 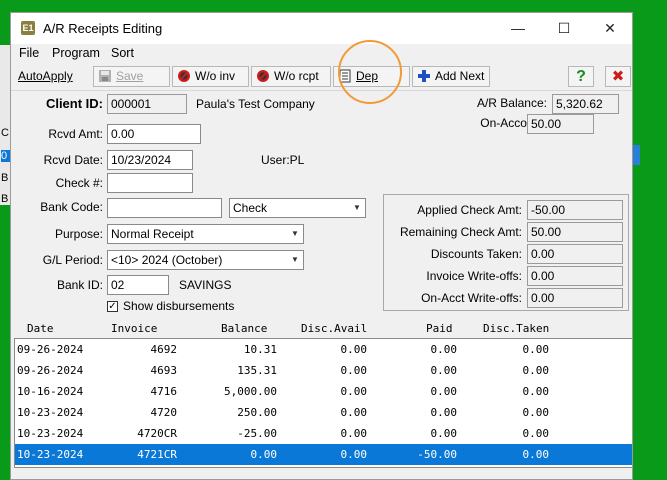 I want to click on bank-id-label: Bank ID:, so click(x=79, y=285).